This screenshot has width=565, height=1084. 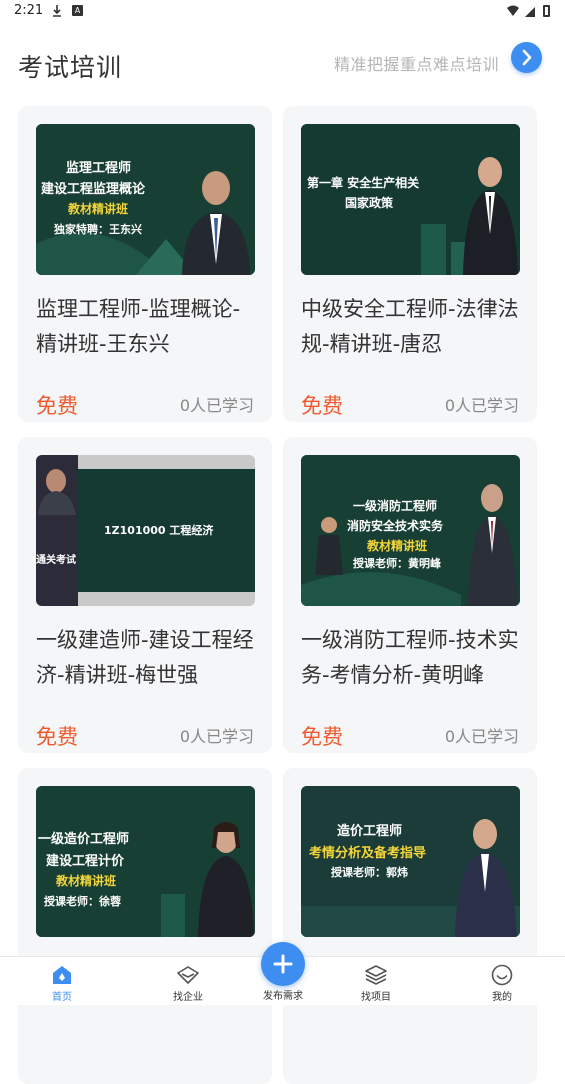 What do you see at coordinates (188, 975) in the screenshot?
I see `company-icon` at bounding box center [188, 975].